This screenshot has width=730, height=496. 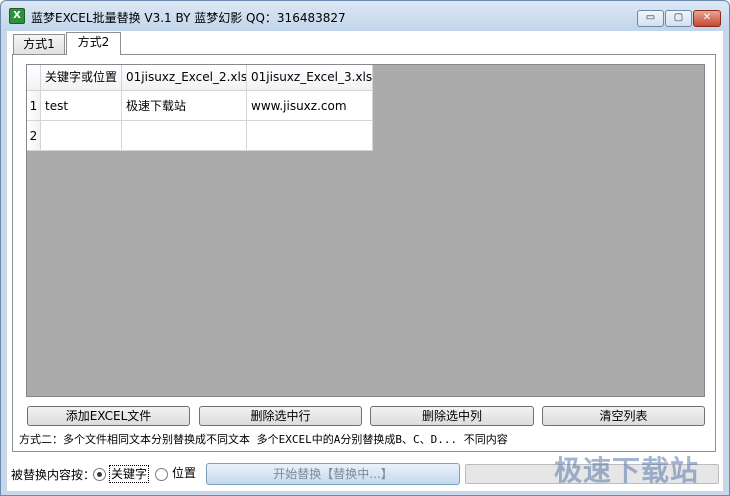 I want to click on delete-column-button: 删除选中列, so click(x=452, y=416).